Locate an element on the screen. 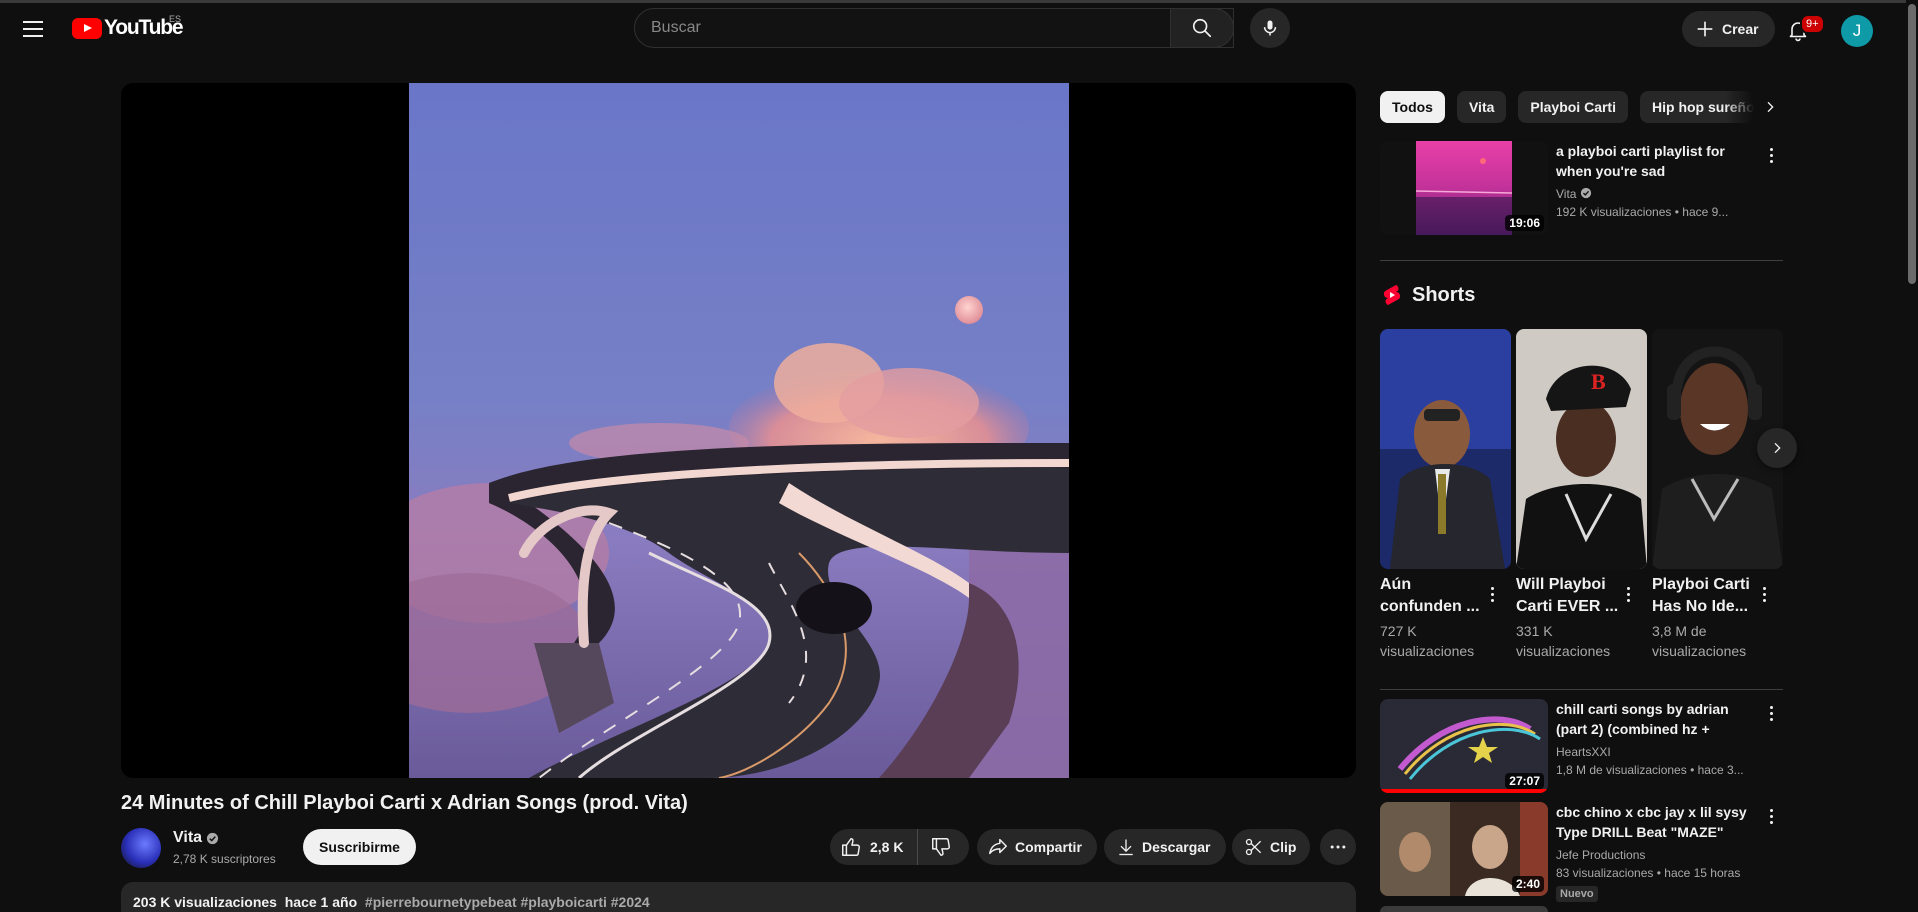 This screenshot has height=912, width=1918. video-channel-name: HeartsXXI is located at coordinates (1583, 752).